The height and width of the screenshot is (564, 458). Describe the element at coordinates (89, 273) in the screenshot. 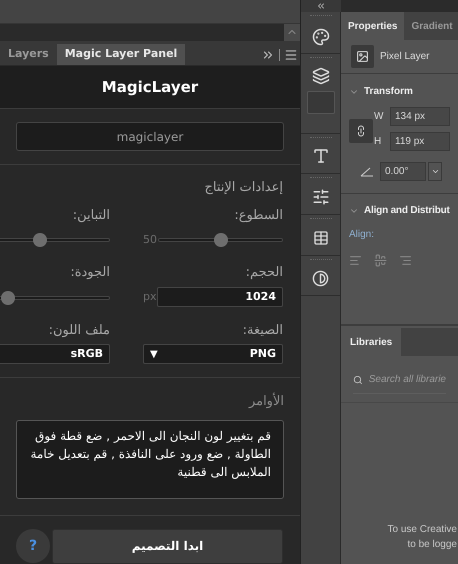

I see `control-label: الجودة:` at that location.